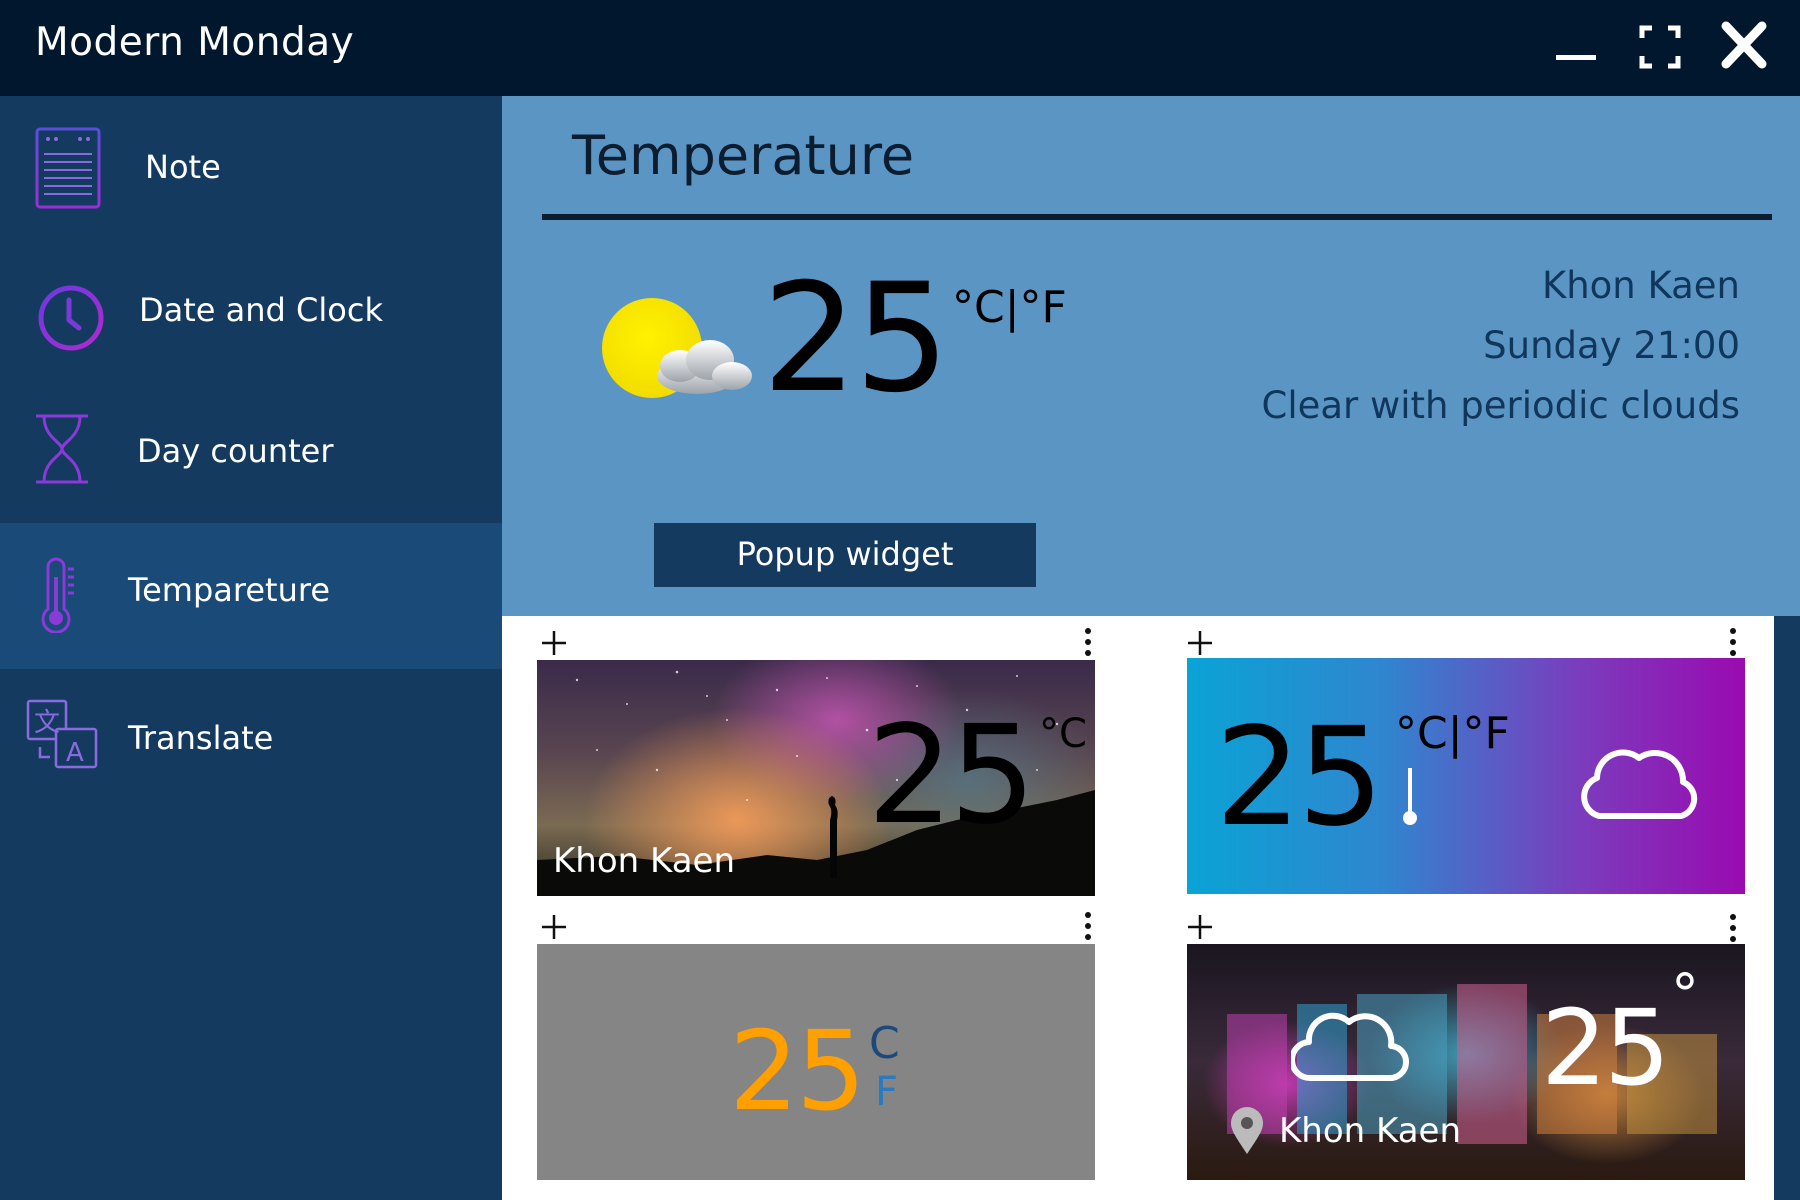 The height and width of the screenshot is (1200, 1800). Describe the element at coordinates (229, 590) in the screenshot. I see `sidebar-item-label: Tempareture` at that location.